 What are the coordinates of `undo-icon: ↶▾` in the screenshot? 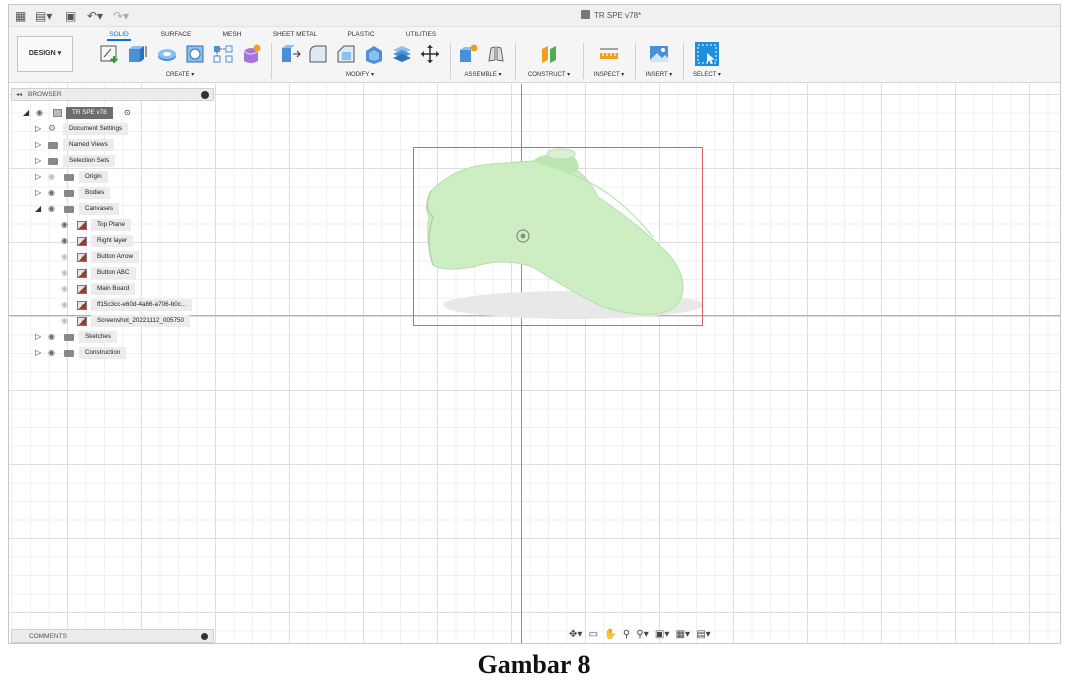 It's located at (95, 16).